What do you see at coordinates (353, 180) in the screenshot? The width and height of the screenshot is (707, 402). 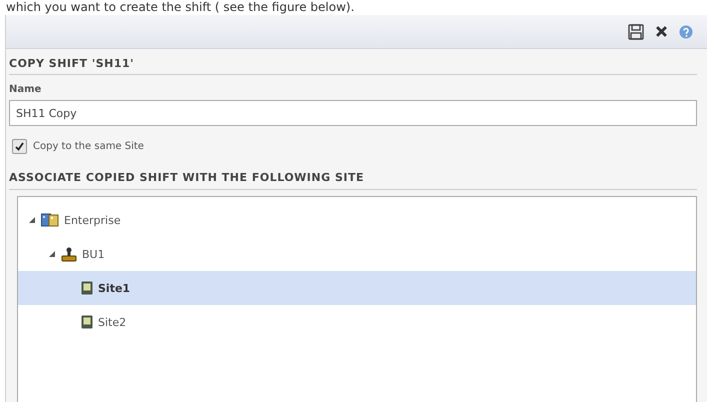 I see `section-title: ASSOCIATE COPIED SHIFT WITH THE FOLLOWING SITE` at bounding box center [353, 180].